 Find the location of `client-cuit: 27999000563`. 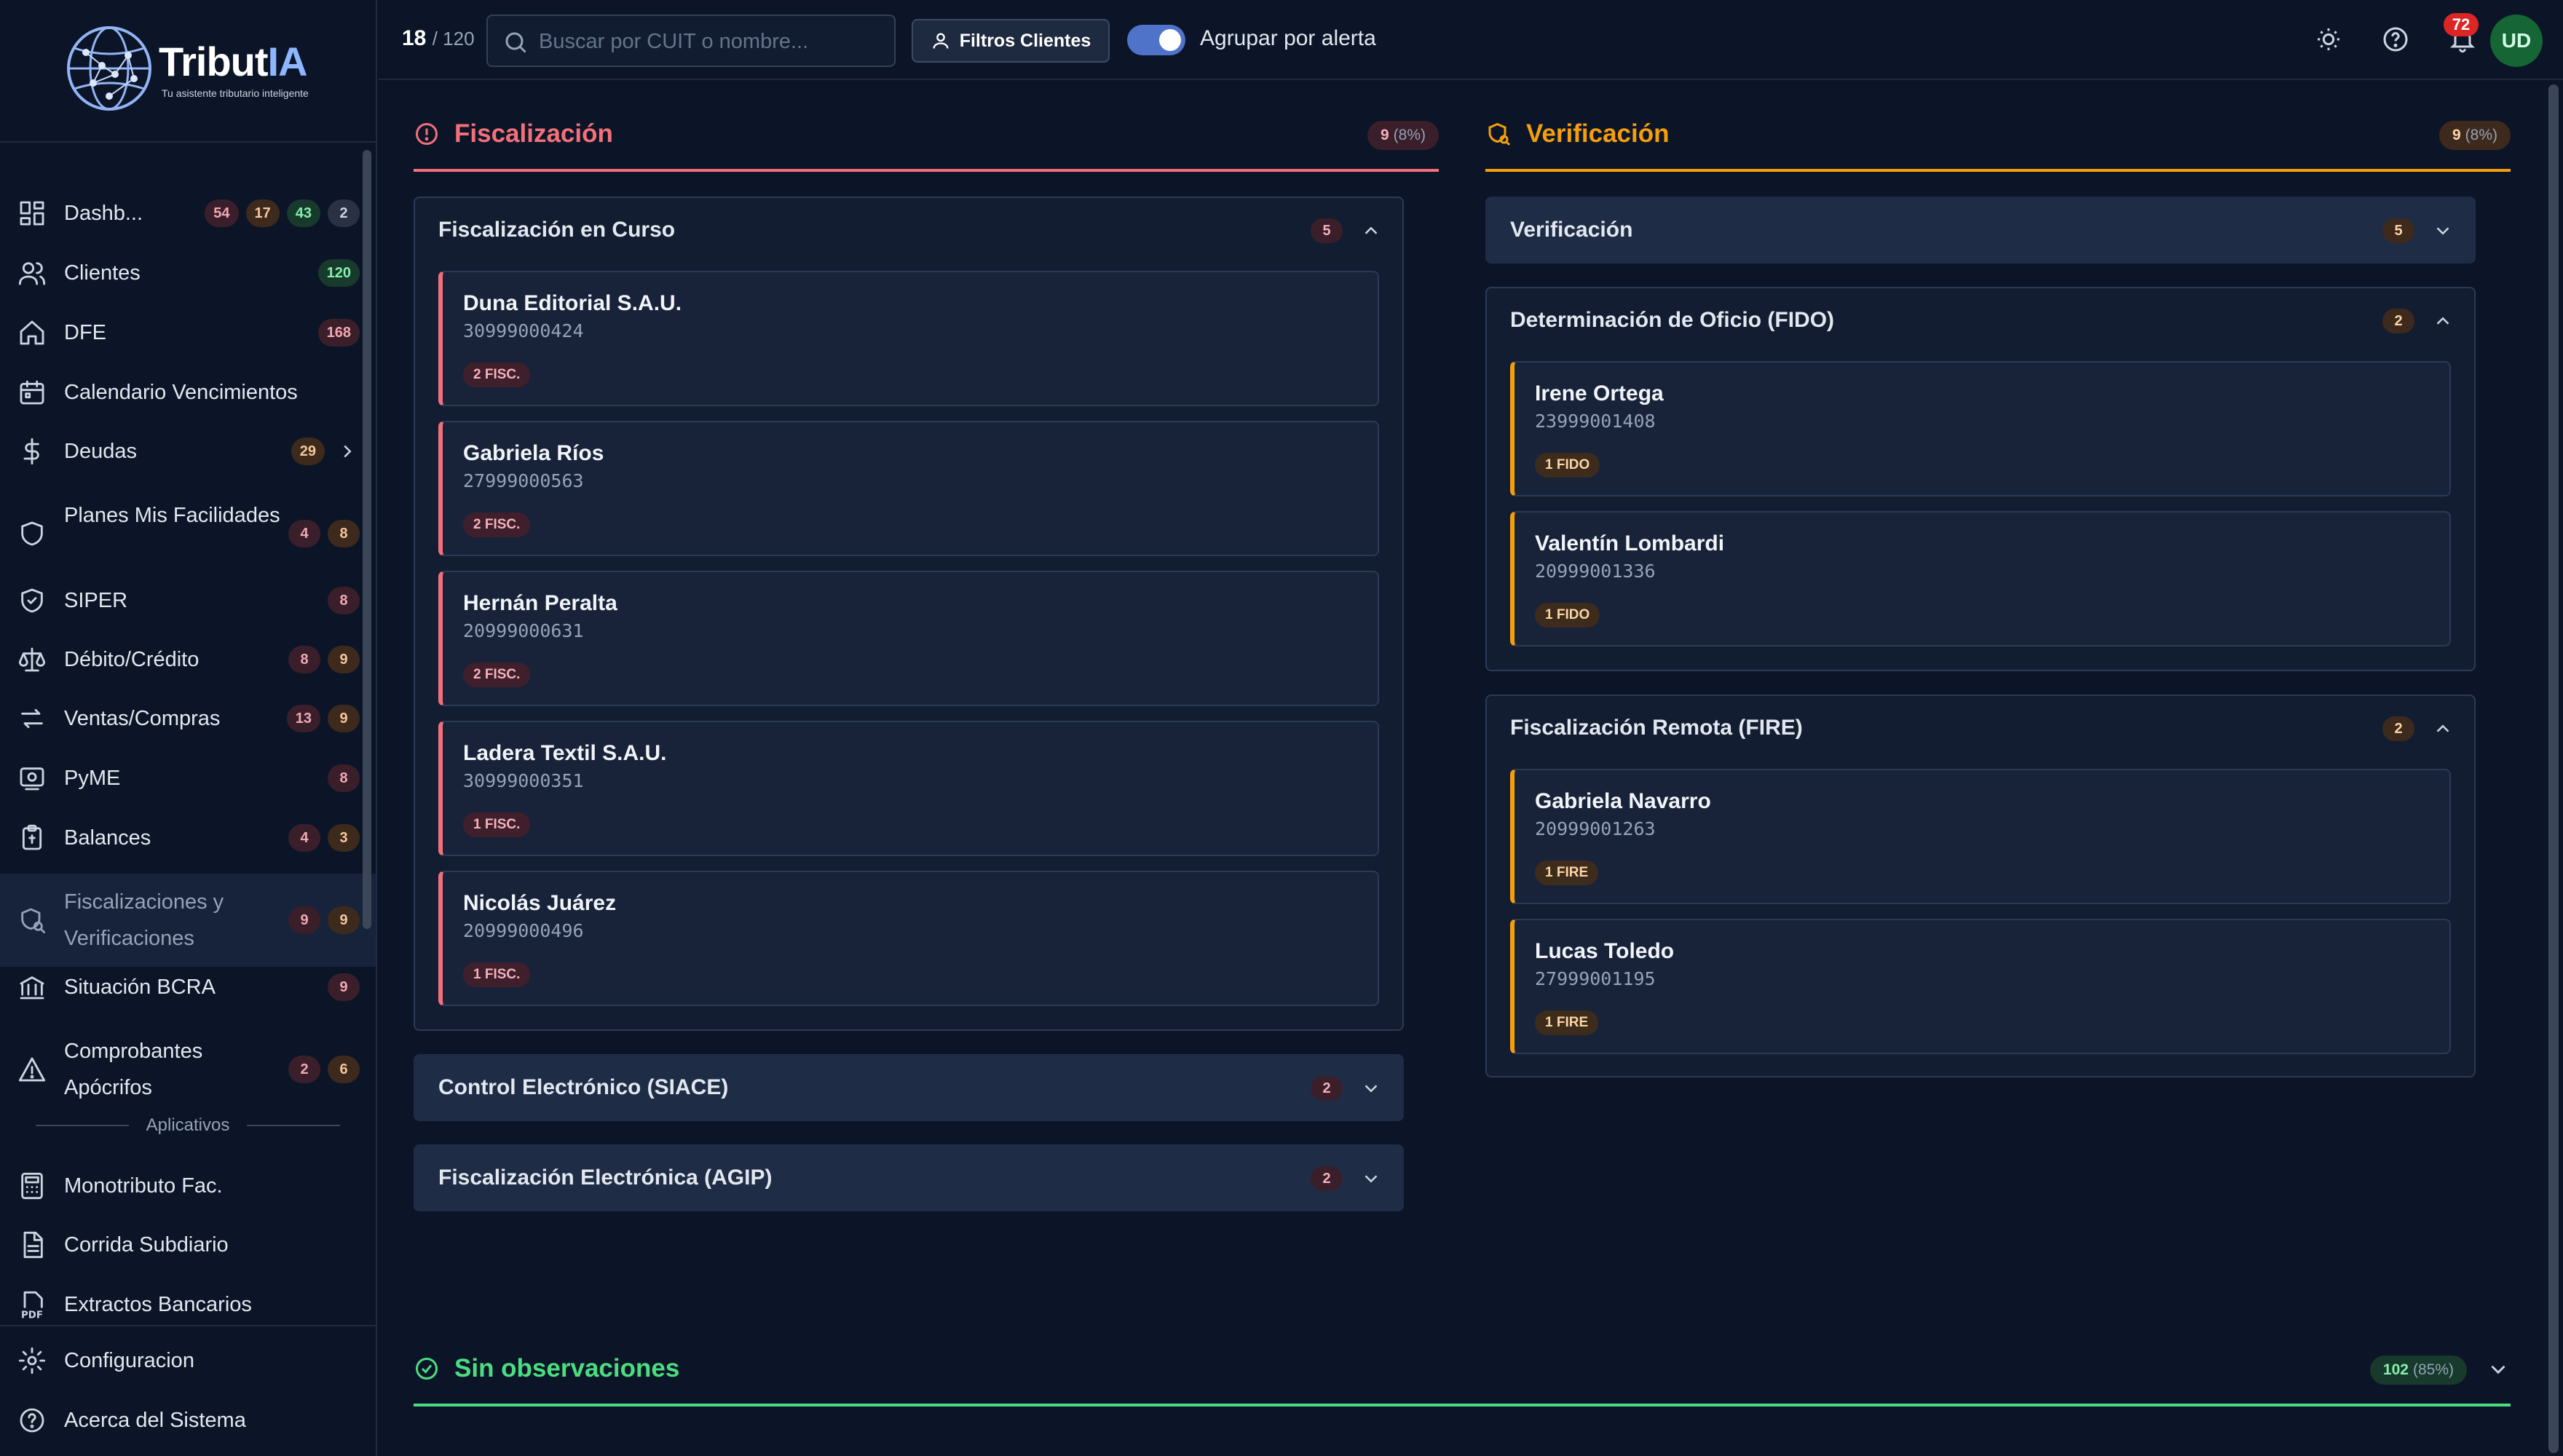

client-cuit: 27999000563 is located at coordinates (523, 480).